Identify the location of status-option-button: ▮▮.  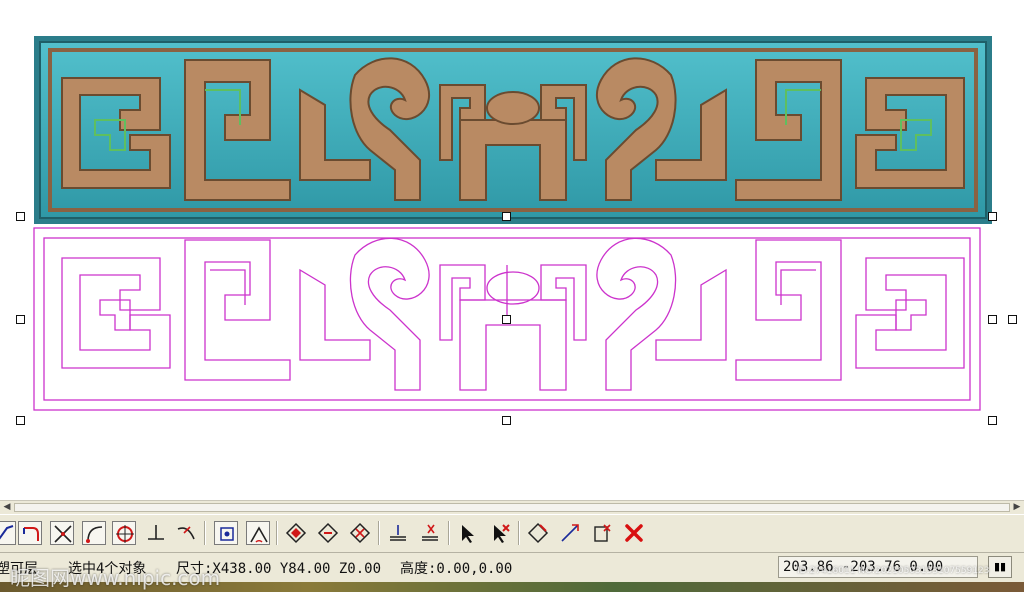
(1000, 567).